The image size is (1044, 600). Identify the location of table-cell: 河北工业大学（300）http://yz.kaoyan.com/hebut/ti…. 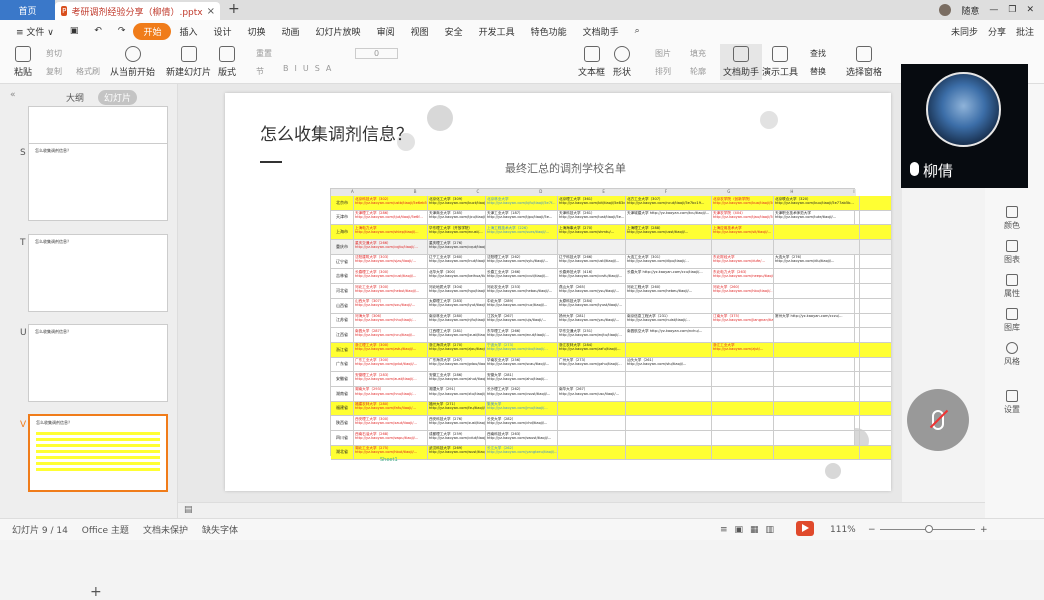
(391, 291).